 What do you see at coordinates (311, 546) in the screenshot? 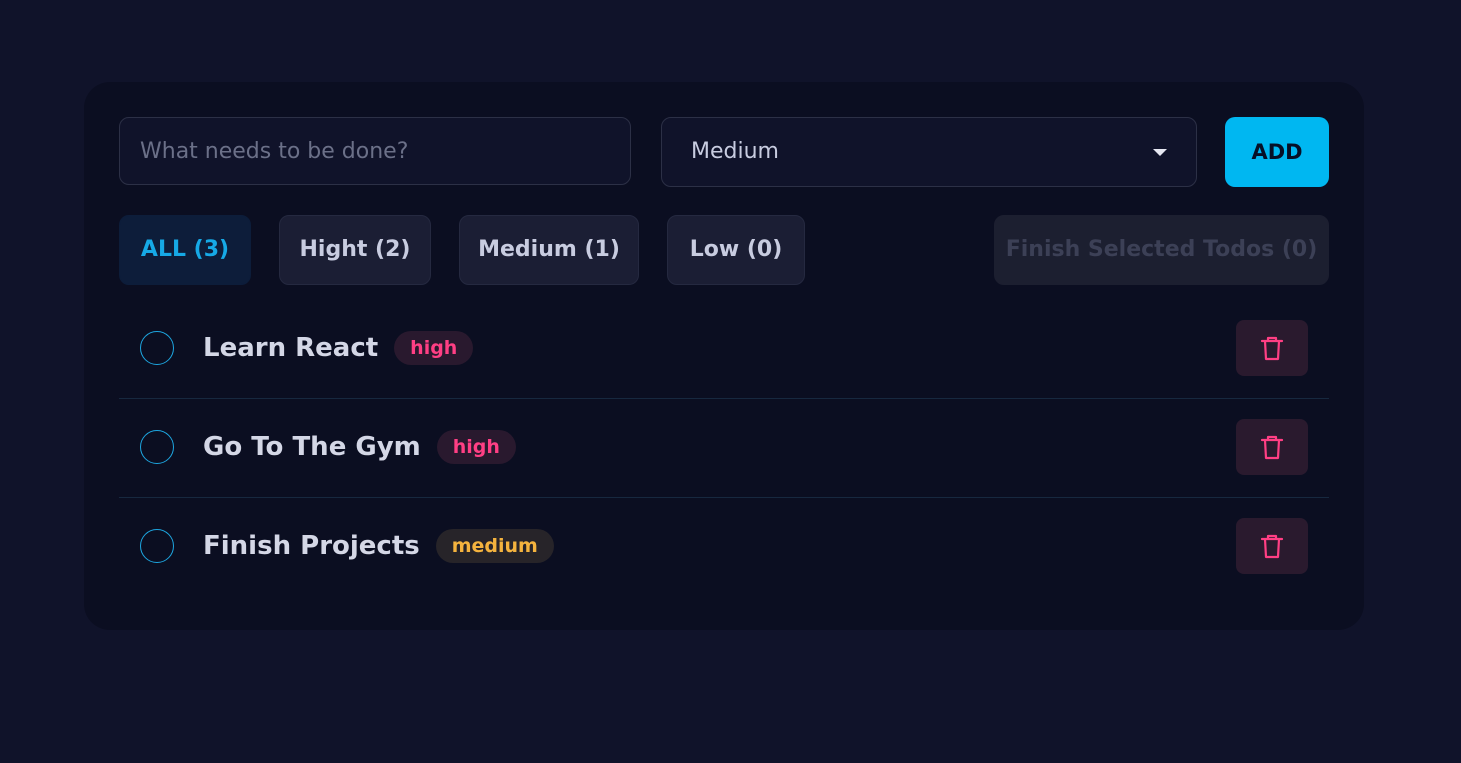
I see `todo-title: Finish Projects` at bounding box center [311, 546].